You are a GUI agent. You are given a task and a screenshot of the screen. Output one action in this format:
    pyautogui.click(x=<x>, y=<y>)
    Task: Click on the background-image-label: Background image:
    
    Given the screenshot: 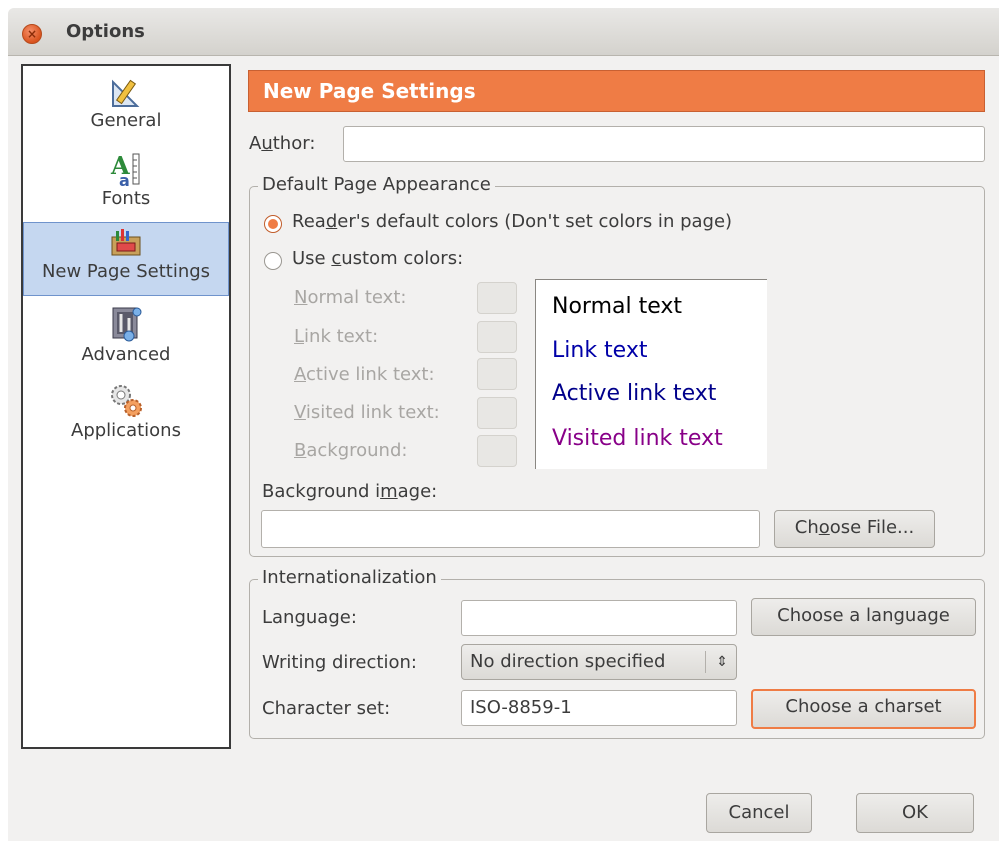 What is the action you would take?
    pyautogui.click(x=350, y=491)
    